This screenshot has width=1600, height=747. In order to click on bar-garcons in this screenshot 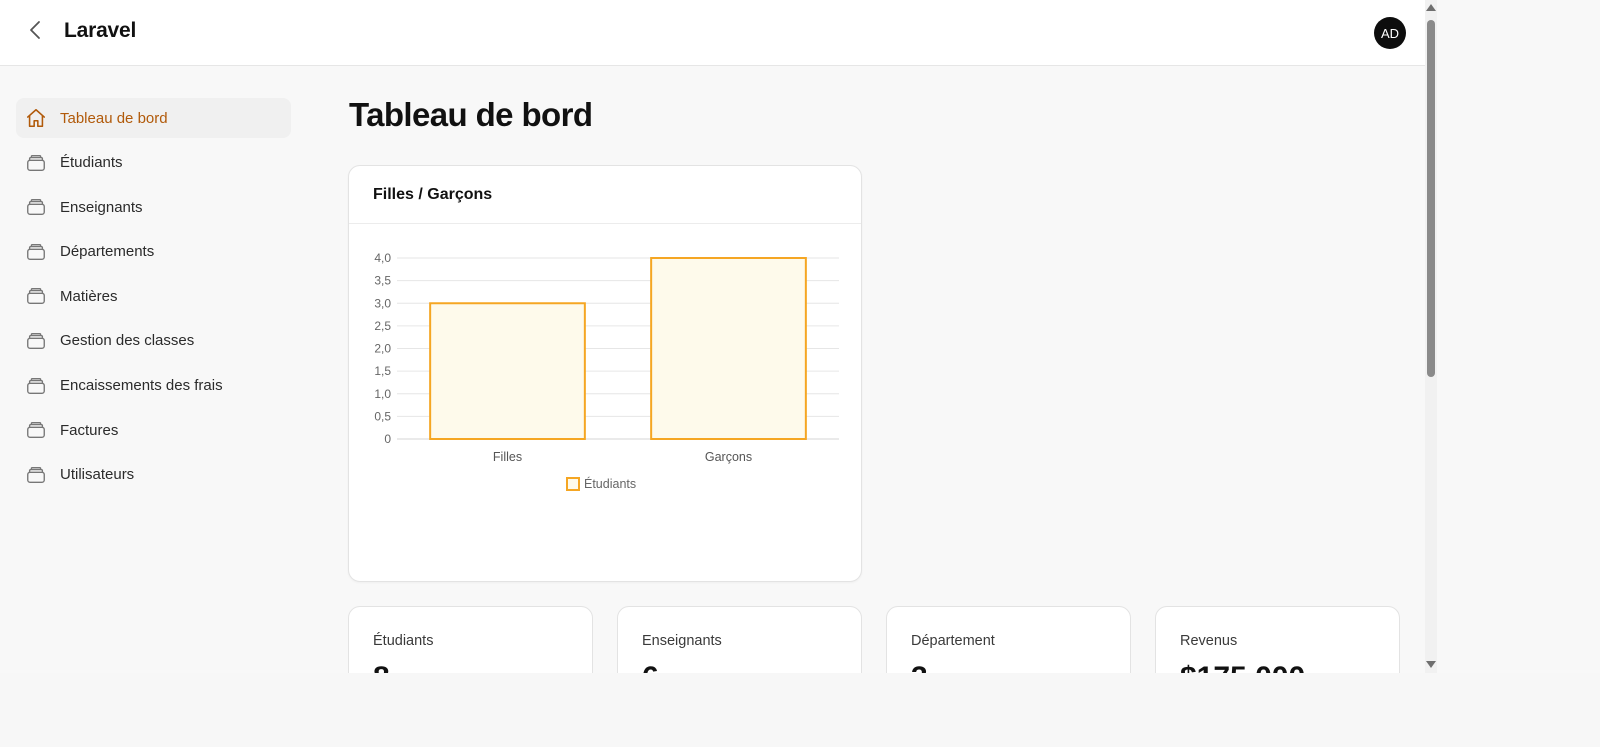, I will do `click(728, 348)`.